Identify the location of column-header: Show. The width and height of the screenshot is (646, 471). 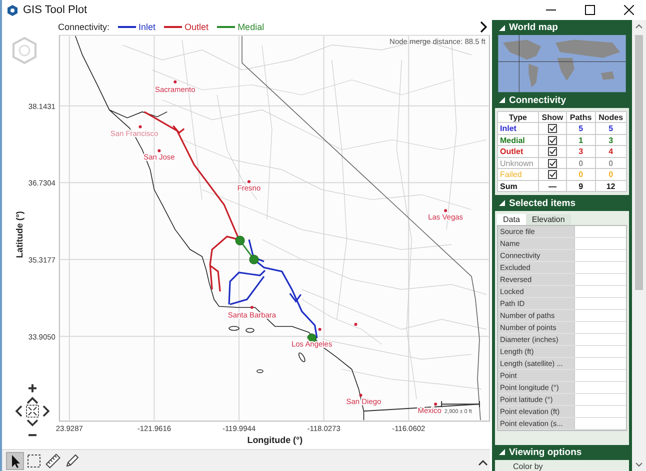
(552, 117).